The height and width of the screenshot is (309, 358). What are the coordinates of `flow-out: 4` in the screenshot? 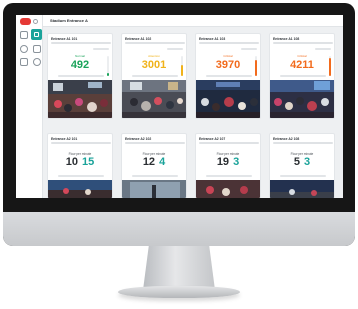 It's located at (162, 162).